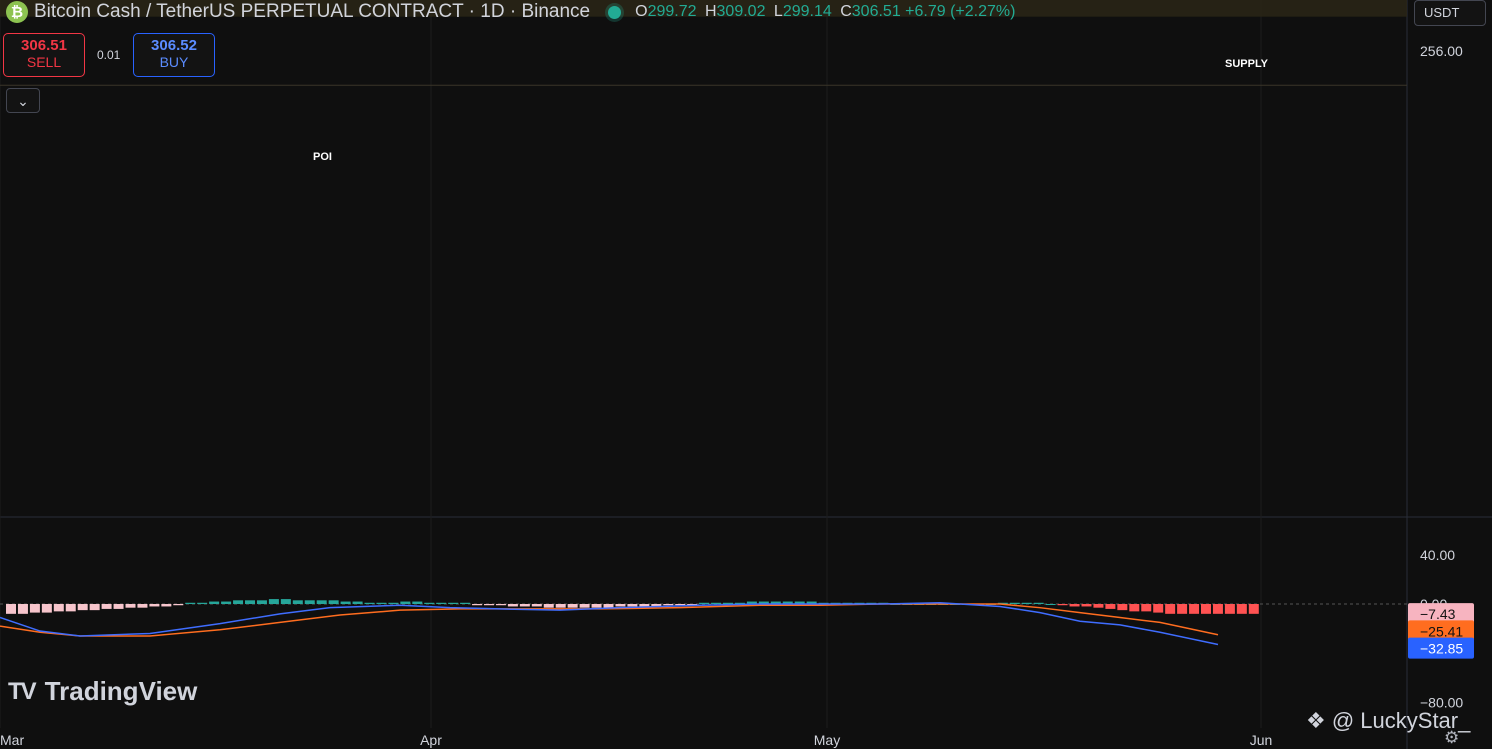 Image resolution: width=1492 pixels, height=749 pixels. I want to click on tradingview-logo-text: TradingView, so click(121, 691).